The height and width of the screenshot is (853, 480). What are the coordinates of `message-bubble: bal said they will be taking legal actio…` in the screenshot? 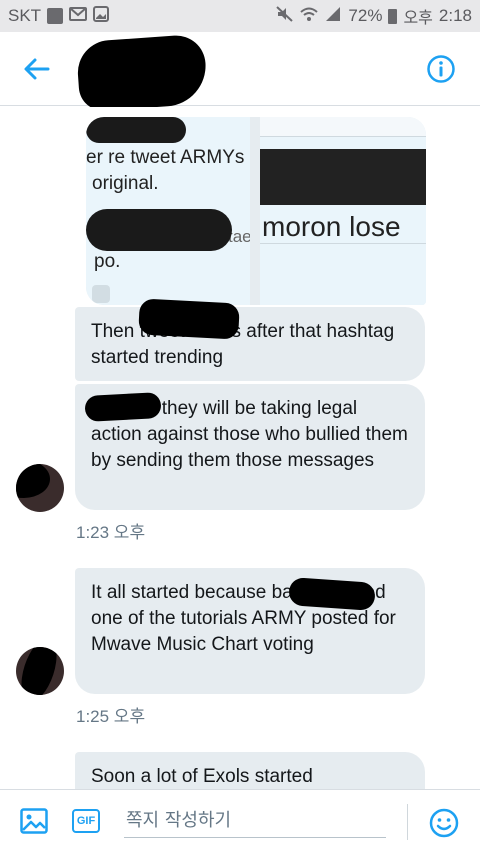 It's located at (250, 447).